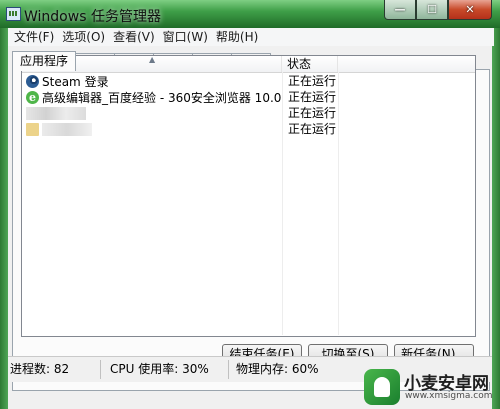 This screenshot has width=500, height=409. What do you see at coordinates (75, 81) in the screenshot?
I see `task-name: Steam 登录` at bounding box center [75, 81].